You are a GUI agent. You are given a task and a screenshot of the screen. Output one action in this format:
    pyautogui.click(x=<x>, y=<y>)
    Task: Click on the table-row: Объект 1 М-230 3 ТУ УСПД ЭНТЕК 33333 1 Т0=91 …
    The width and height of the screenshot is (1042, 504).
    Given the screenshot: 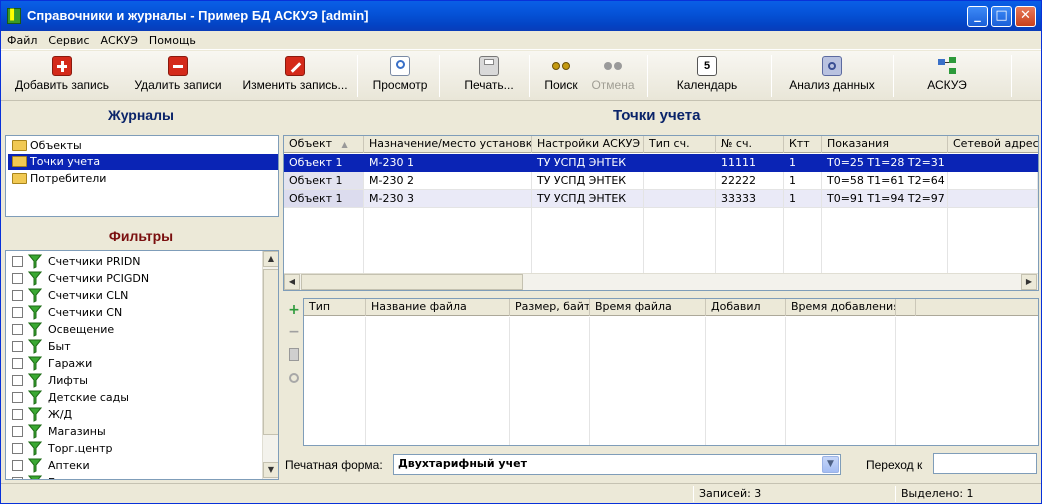 What is the action you would take?
    pyautogui.click(x=661, y=199)
    